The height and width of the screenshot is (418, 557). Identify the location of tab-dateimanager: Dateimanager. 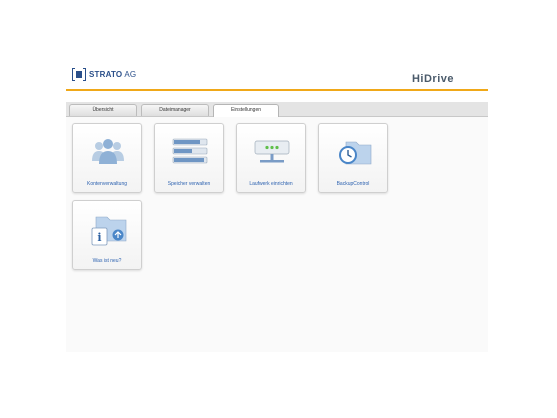
(175, 110).